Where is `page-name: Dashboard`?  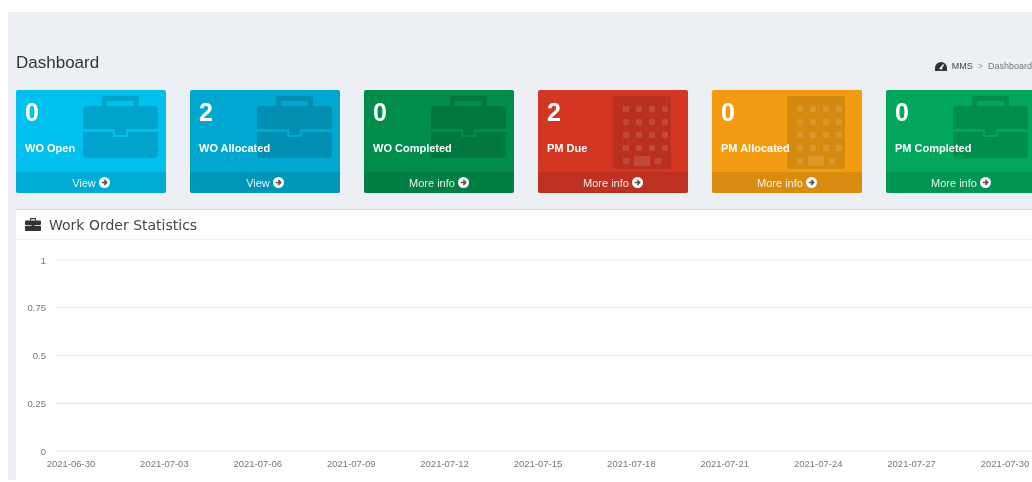 page-name: Dashboard is located at coordinates (1009, 66).